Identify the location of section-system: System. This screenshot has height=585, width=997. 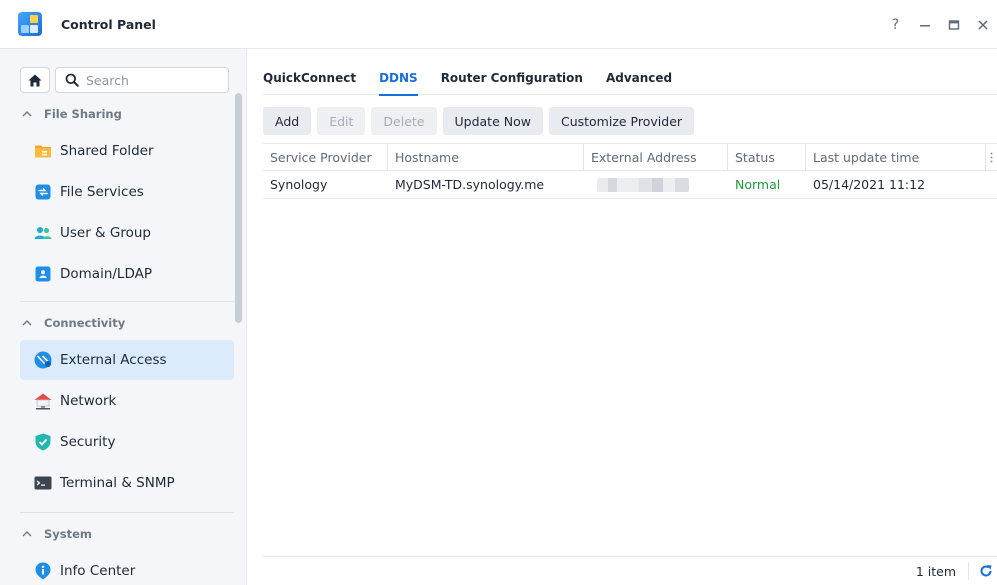
(56, 534).